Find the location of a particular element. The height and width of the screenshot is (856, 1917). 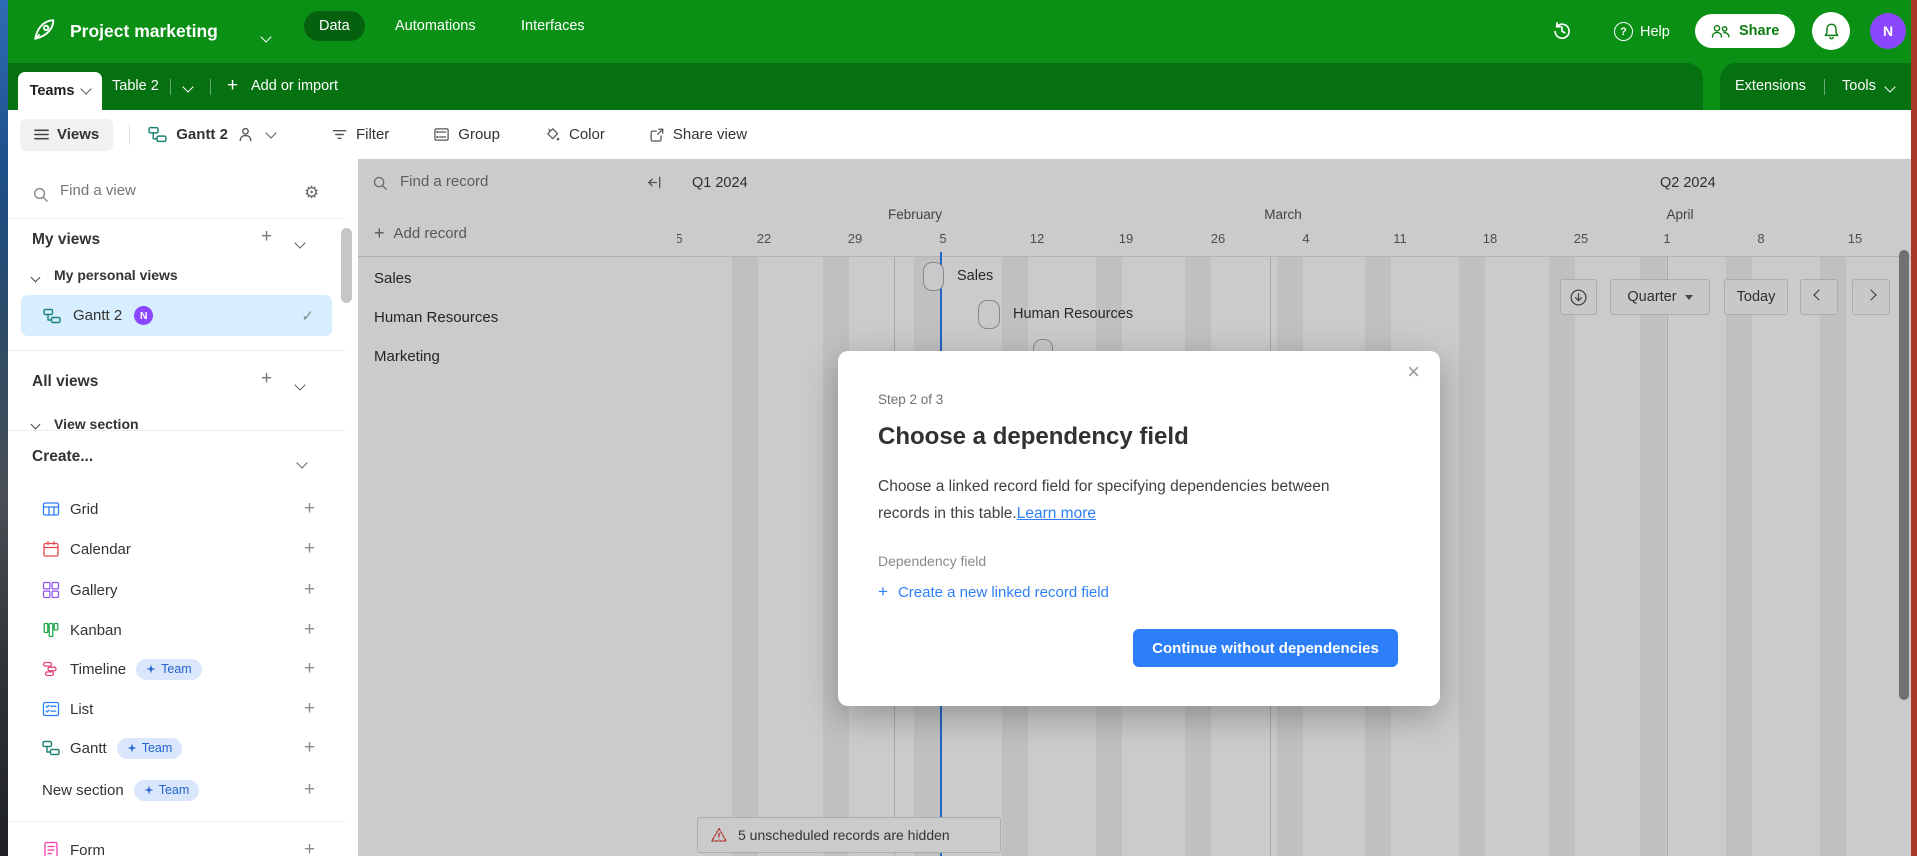

tools-chevron-icon is located at coordinates (1890, 89).